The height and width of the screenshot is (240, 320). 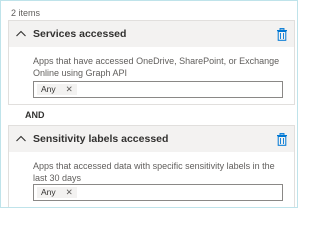 I want to click on condition-title: Sensitivity labels accessed, so click(x=101, y=139).